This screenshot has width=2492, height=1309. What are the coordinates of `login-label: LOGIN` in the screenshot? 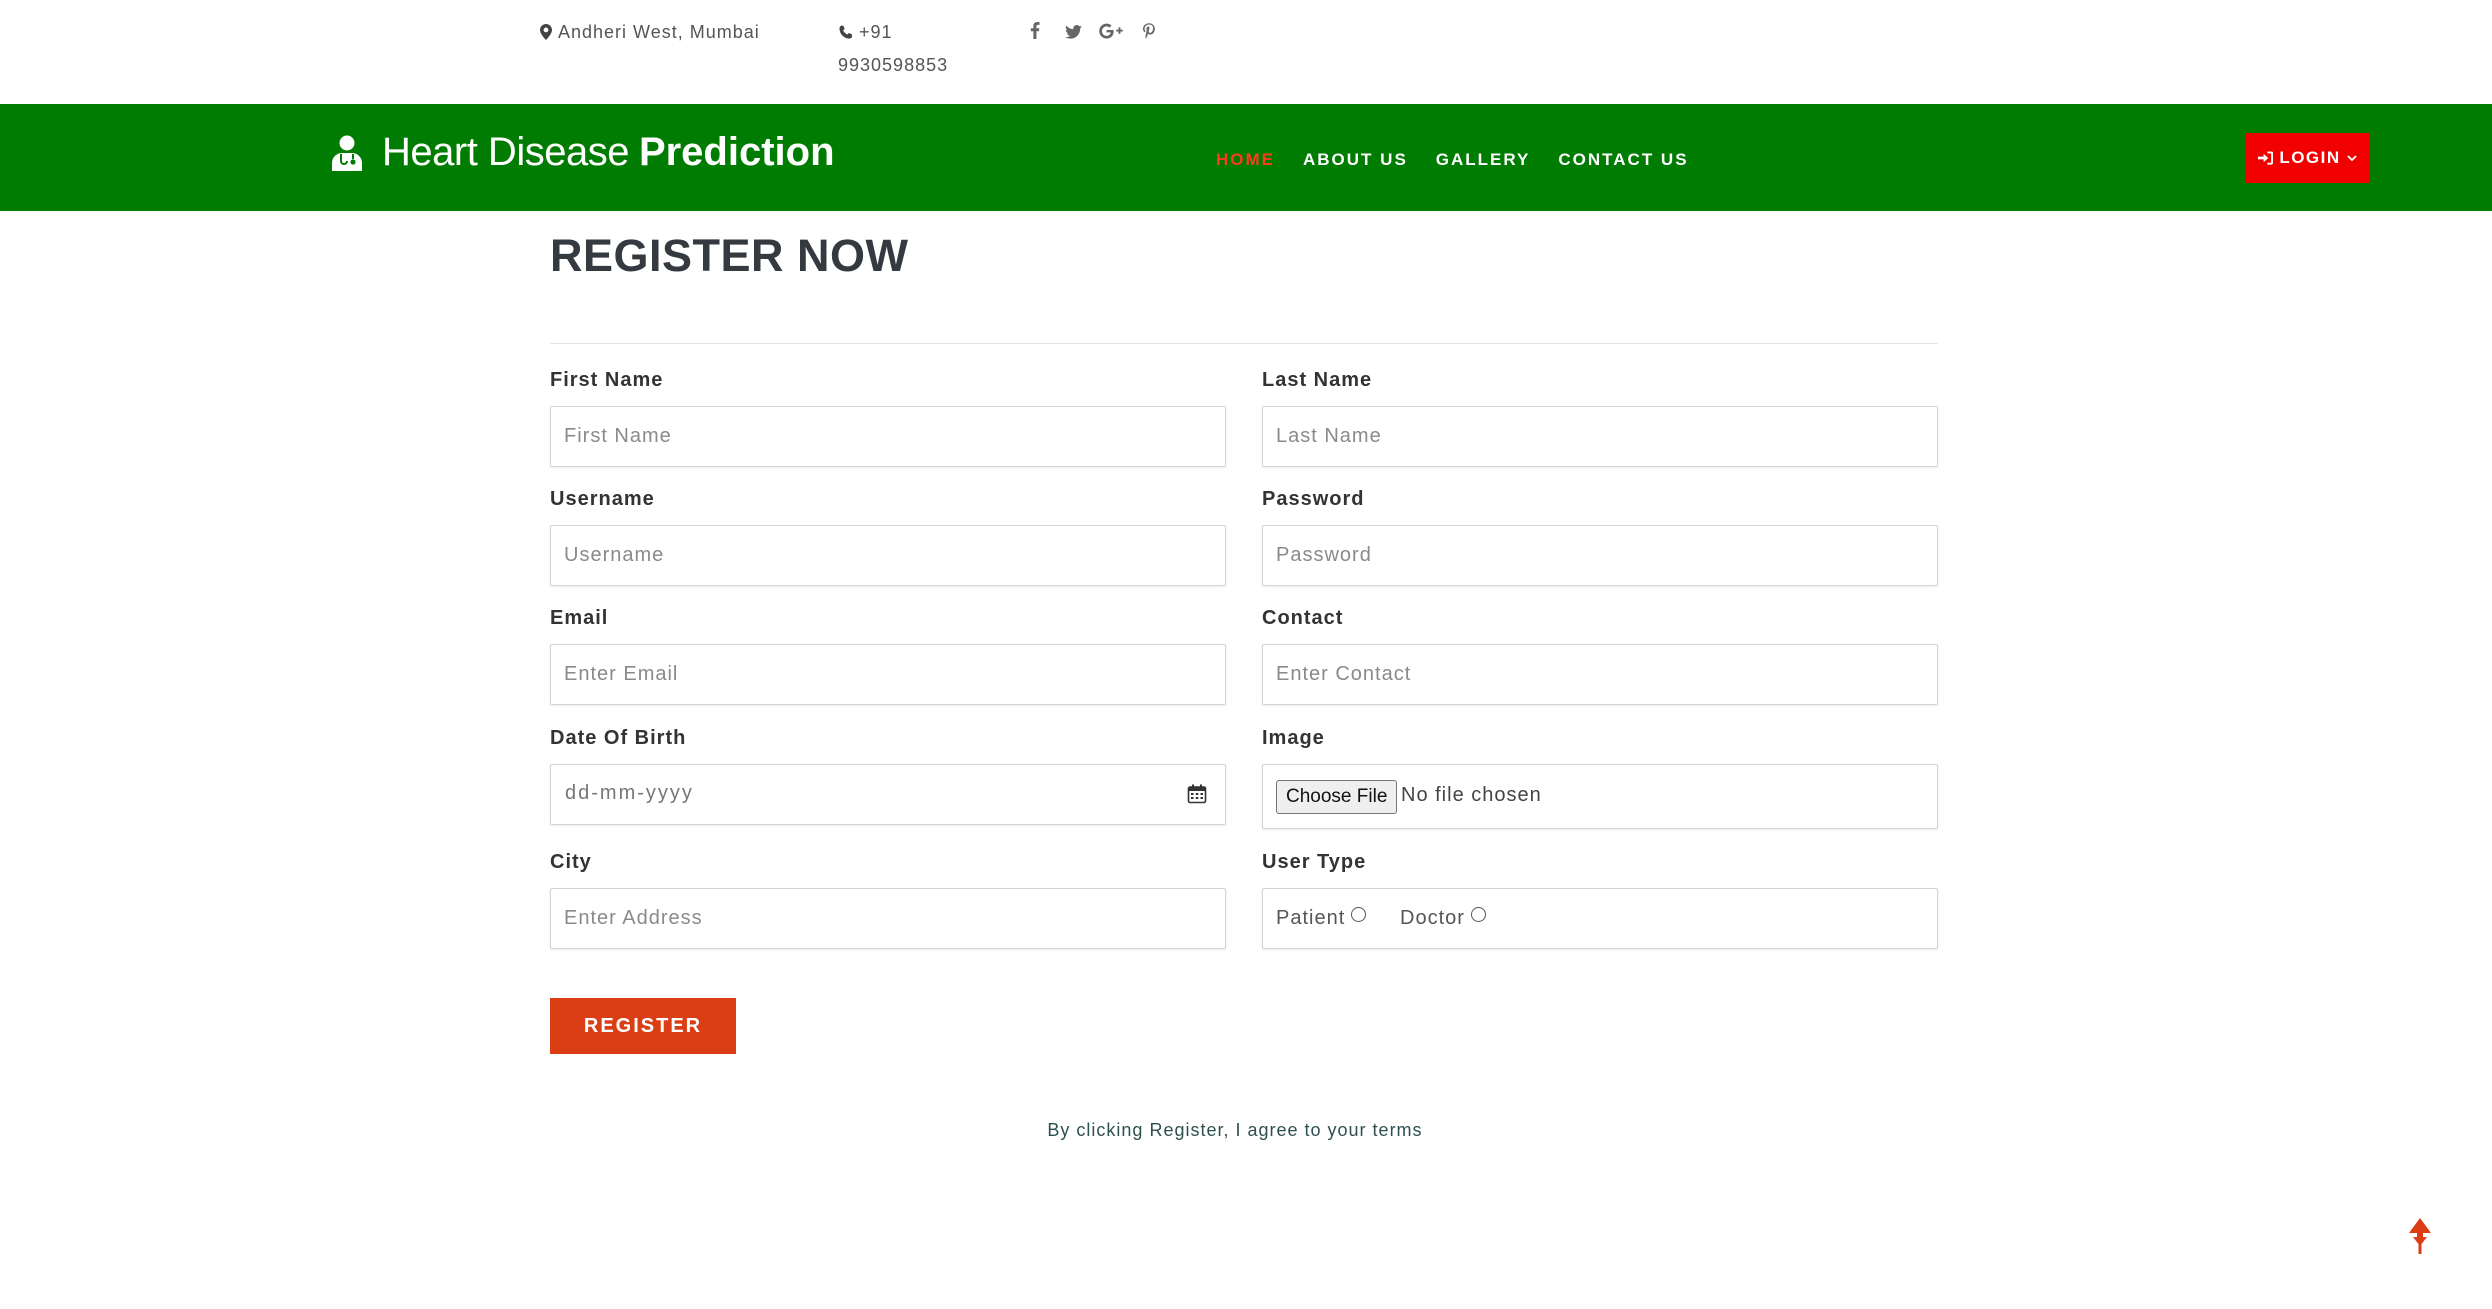 It's located at (2310, 157).